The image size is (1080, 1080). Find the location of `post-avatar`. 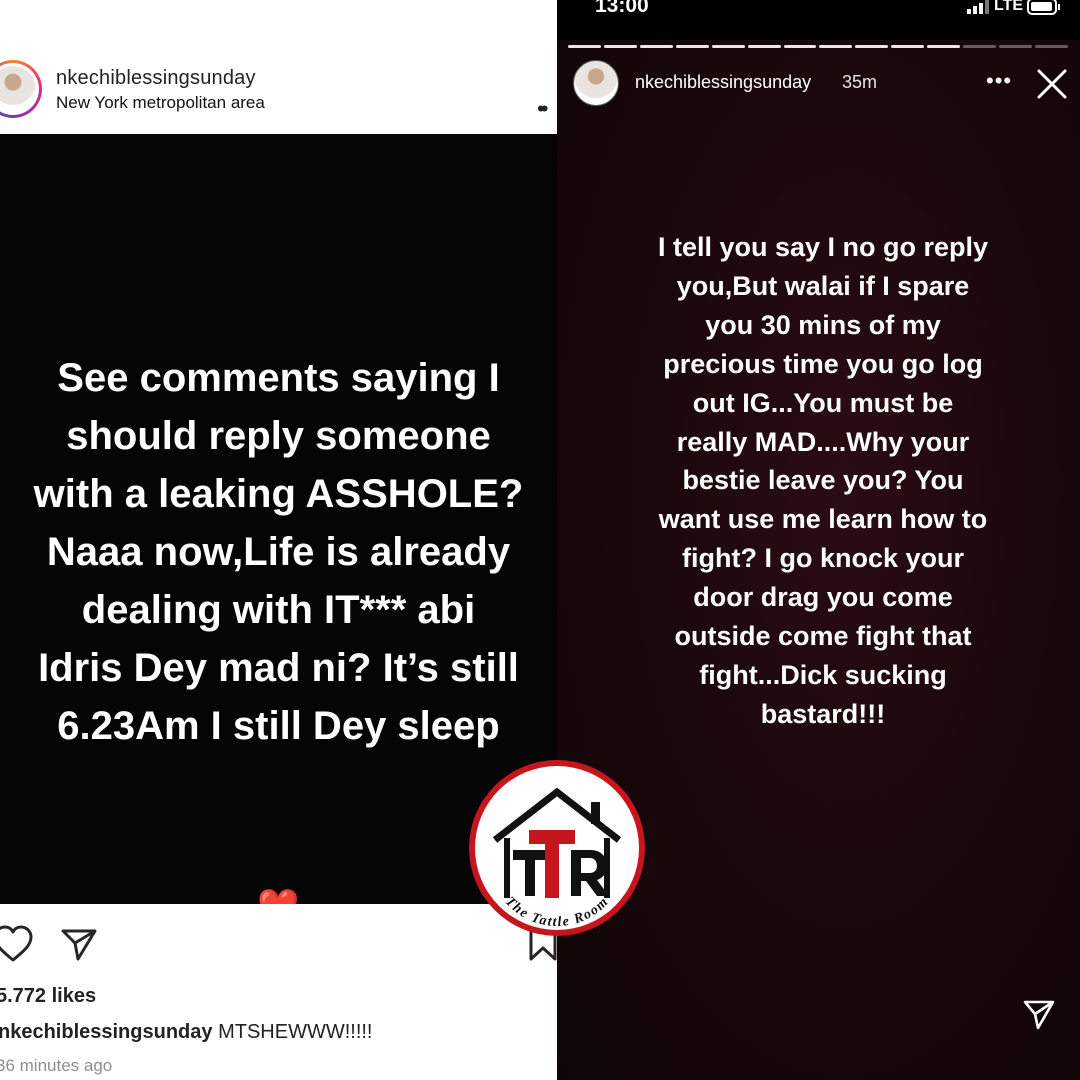

post-avatar is located at coordinates (21, 89).